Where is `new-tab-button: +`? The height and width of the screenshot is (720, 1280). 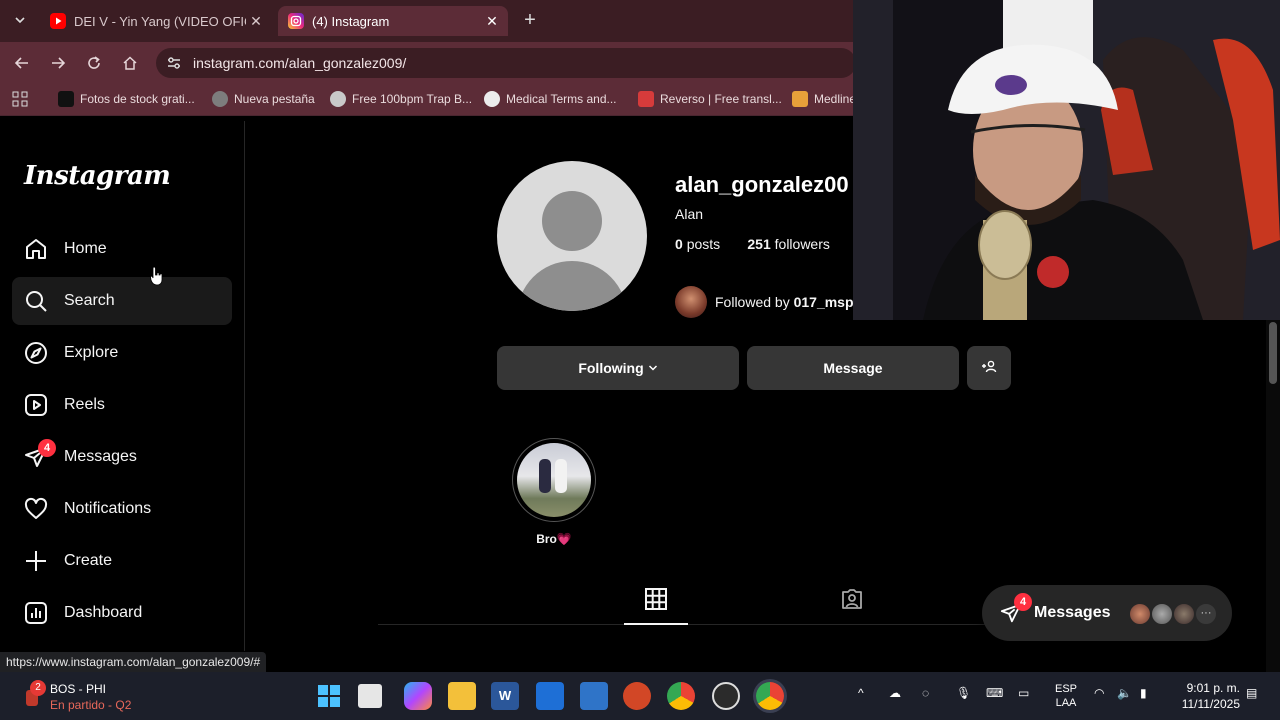 new-tab-button: + is located at coordinates (530, 21).